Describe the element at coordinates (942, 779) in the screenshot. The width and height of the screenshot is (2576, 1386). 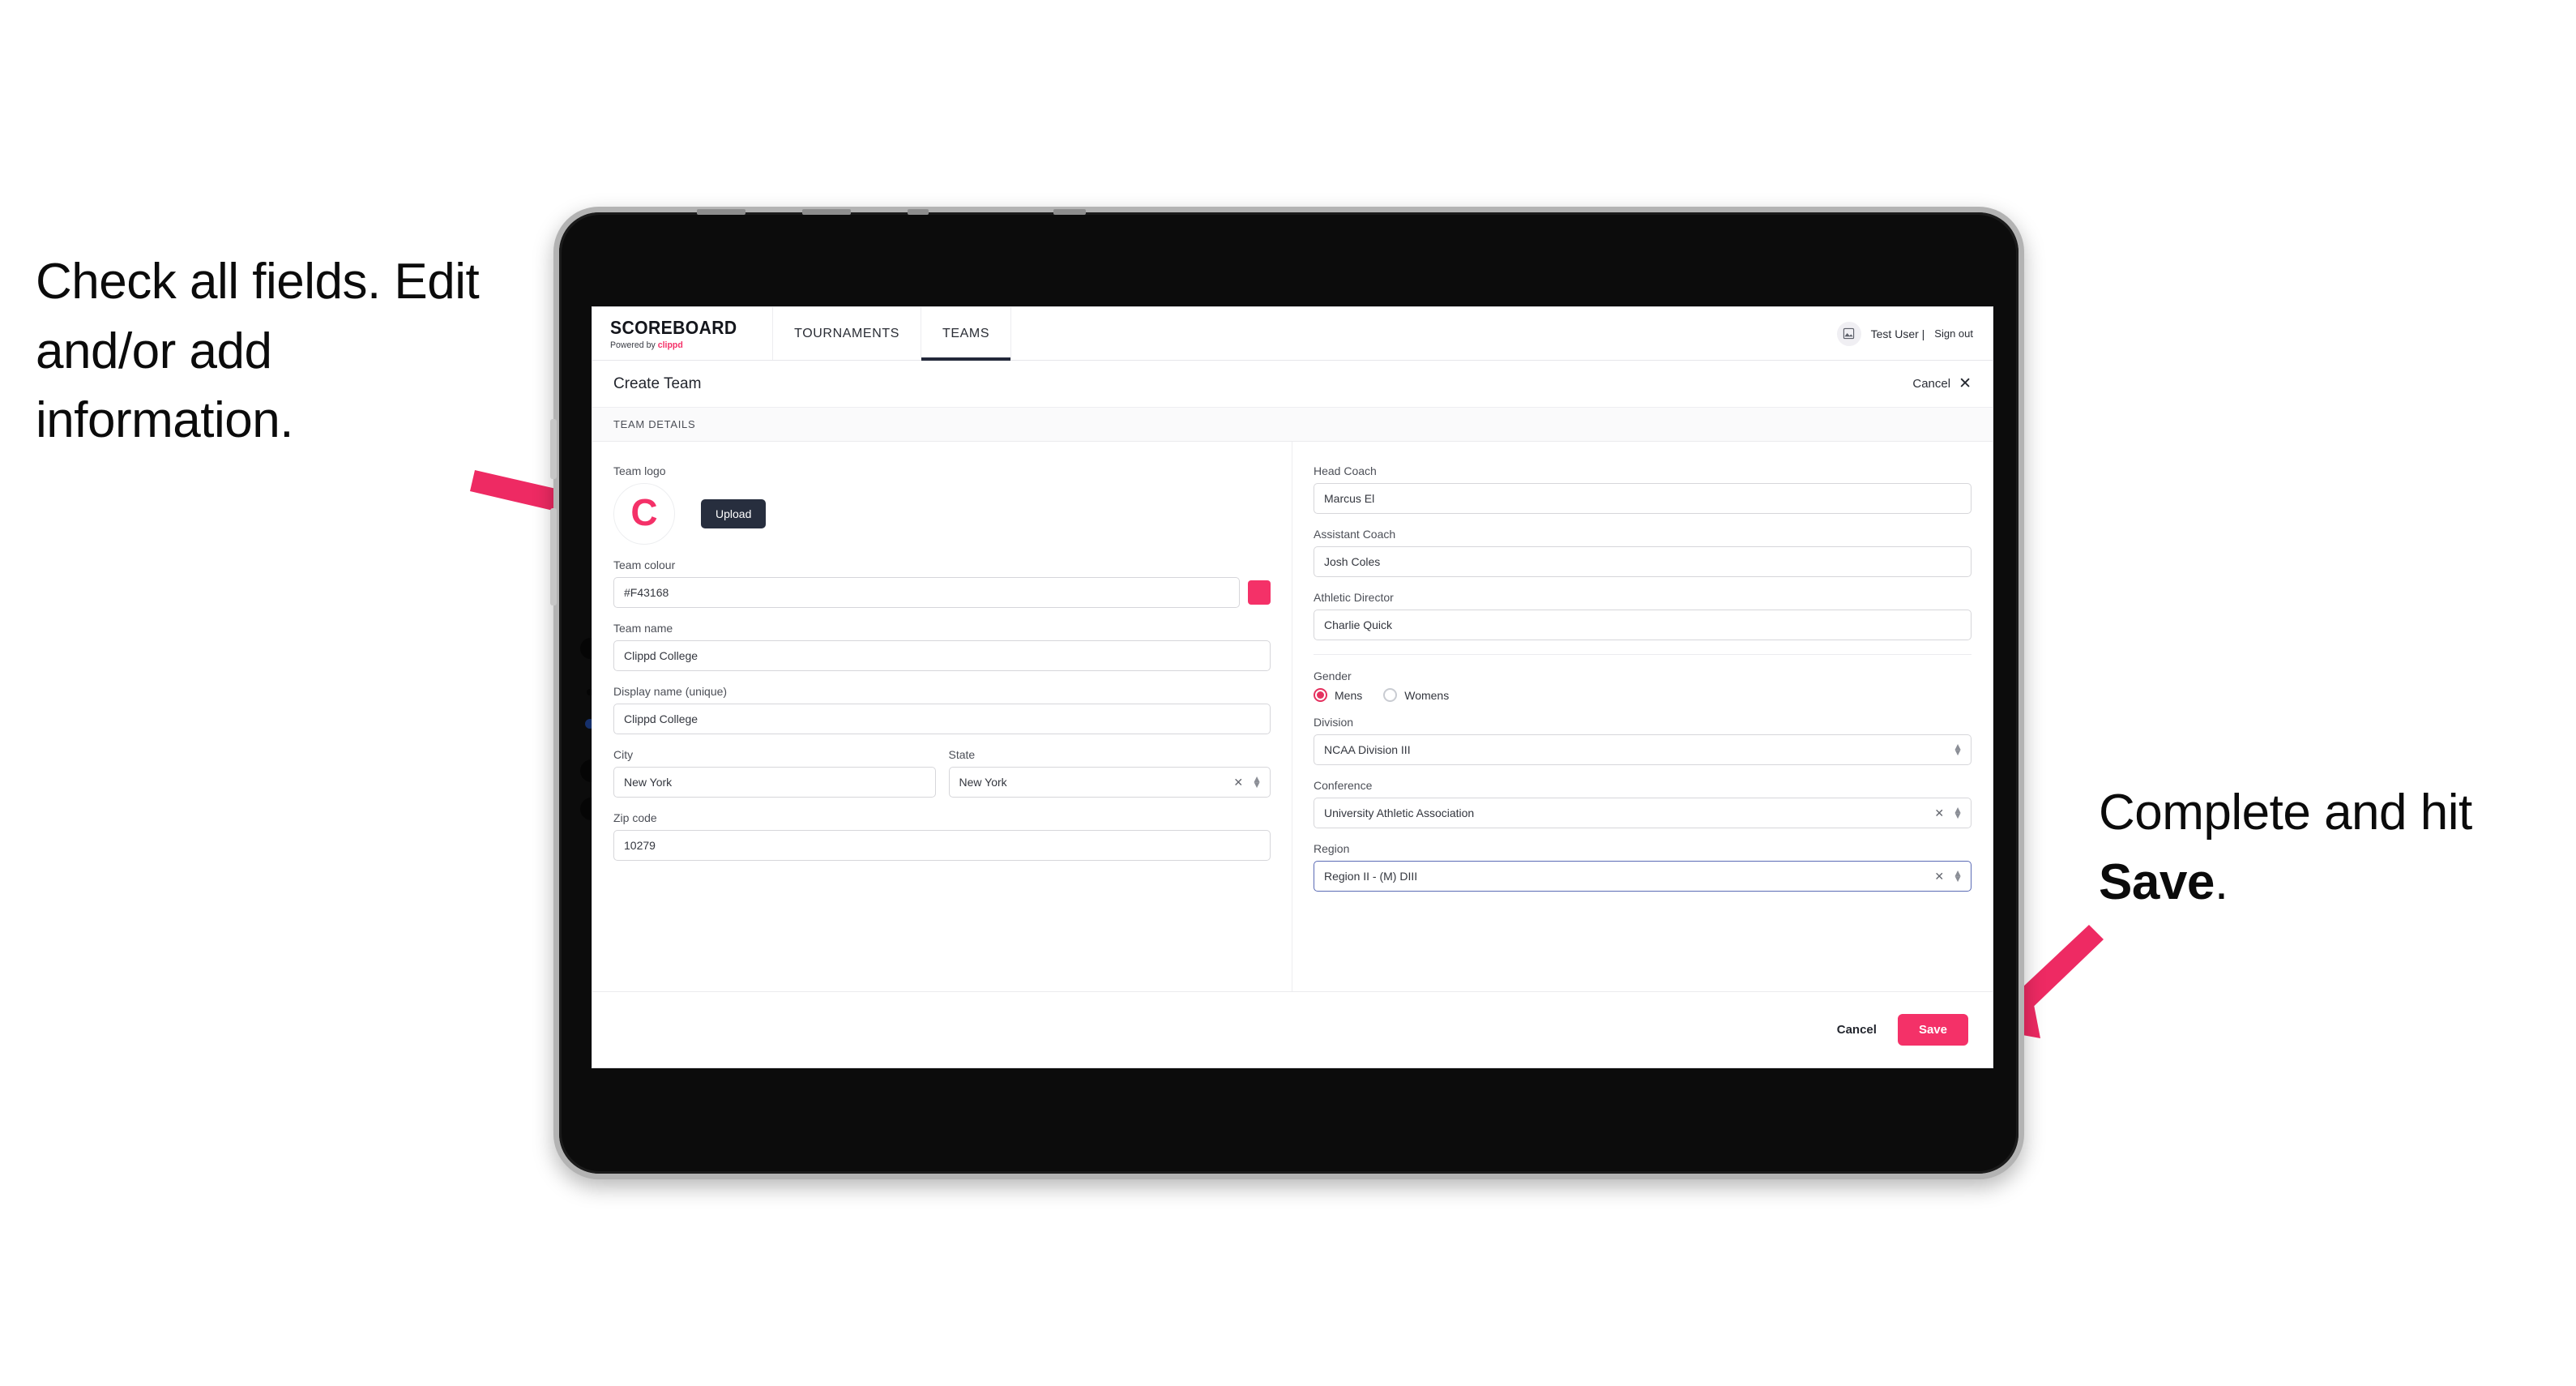
I see `city-state-row: City State ✕ ▲▼` at that location.